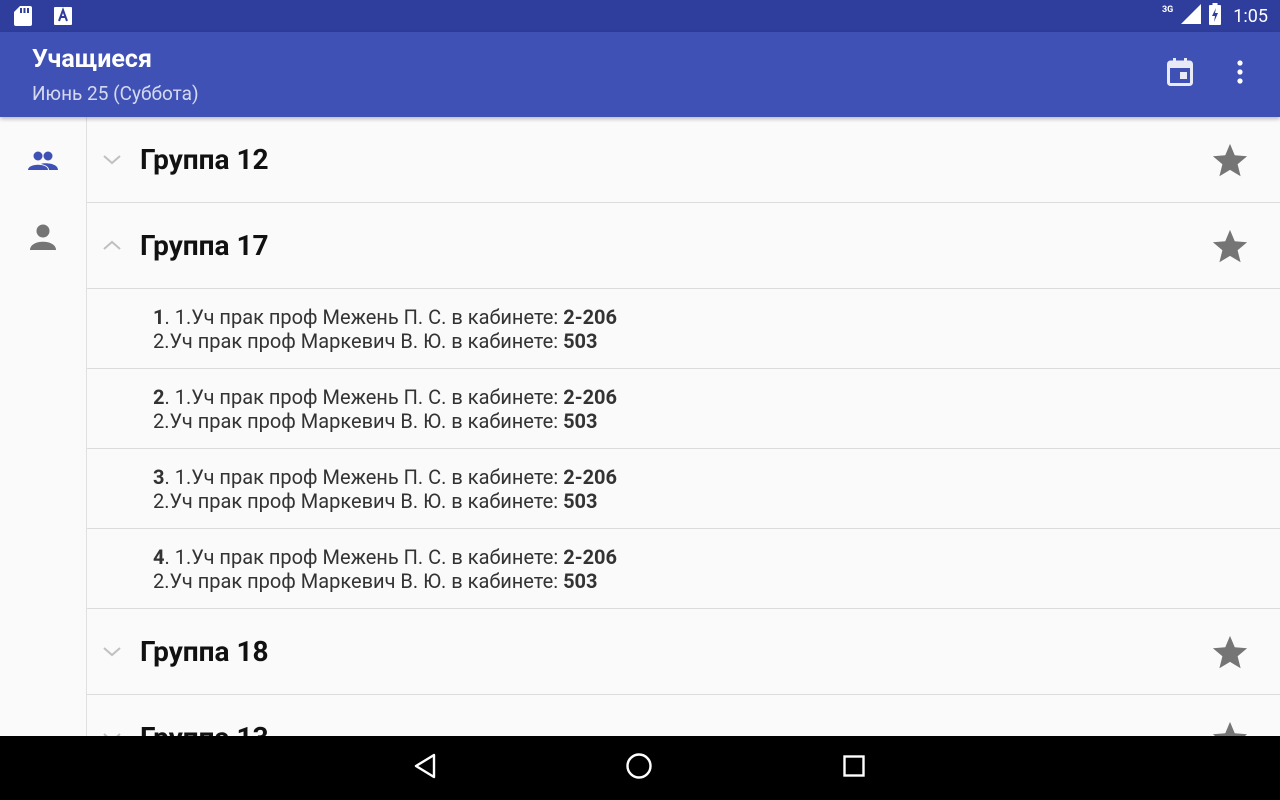 The width and height of the screenshot is (1280, 800). What do you see at coordinates (640, 74) in the screenshot?
I see `app-bar: Учащиеся Июнь 25 (Суббота)` at bounding box center [640, 74].